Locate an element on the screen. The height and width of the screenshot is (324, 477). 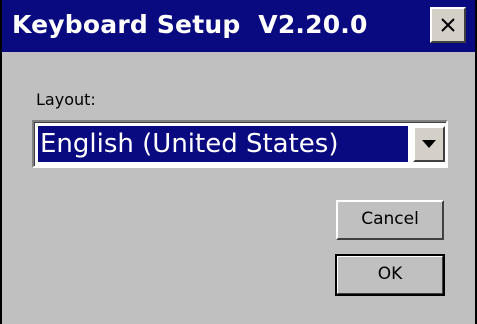
layout-dropdown: English (United States) is located at coordinates (240, 144).